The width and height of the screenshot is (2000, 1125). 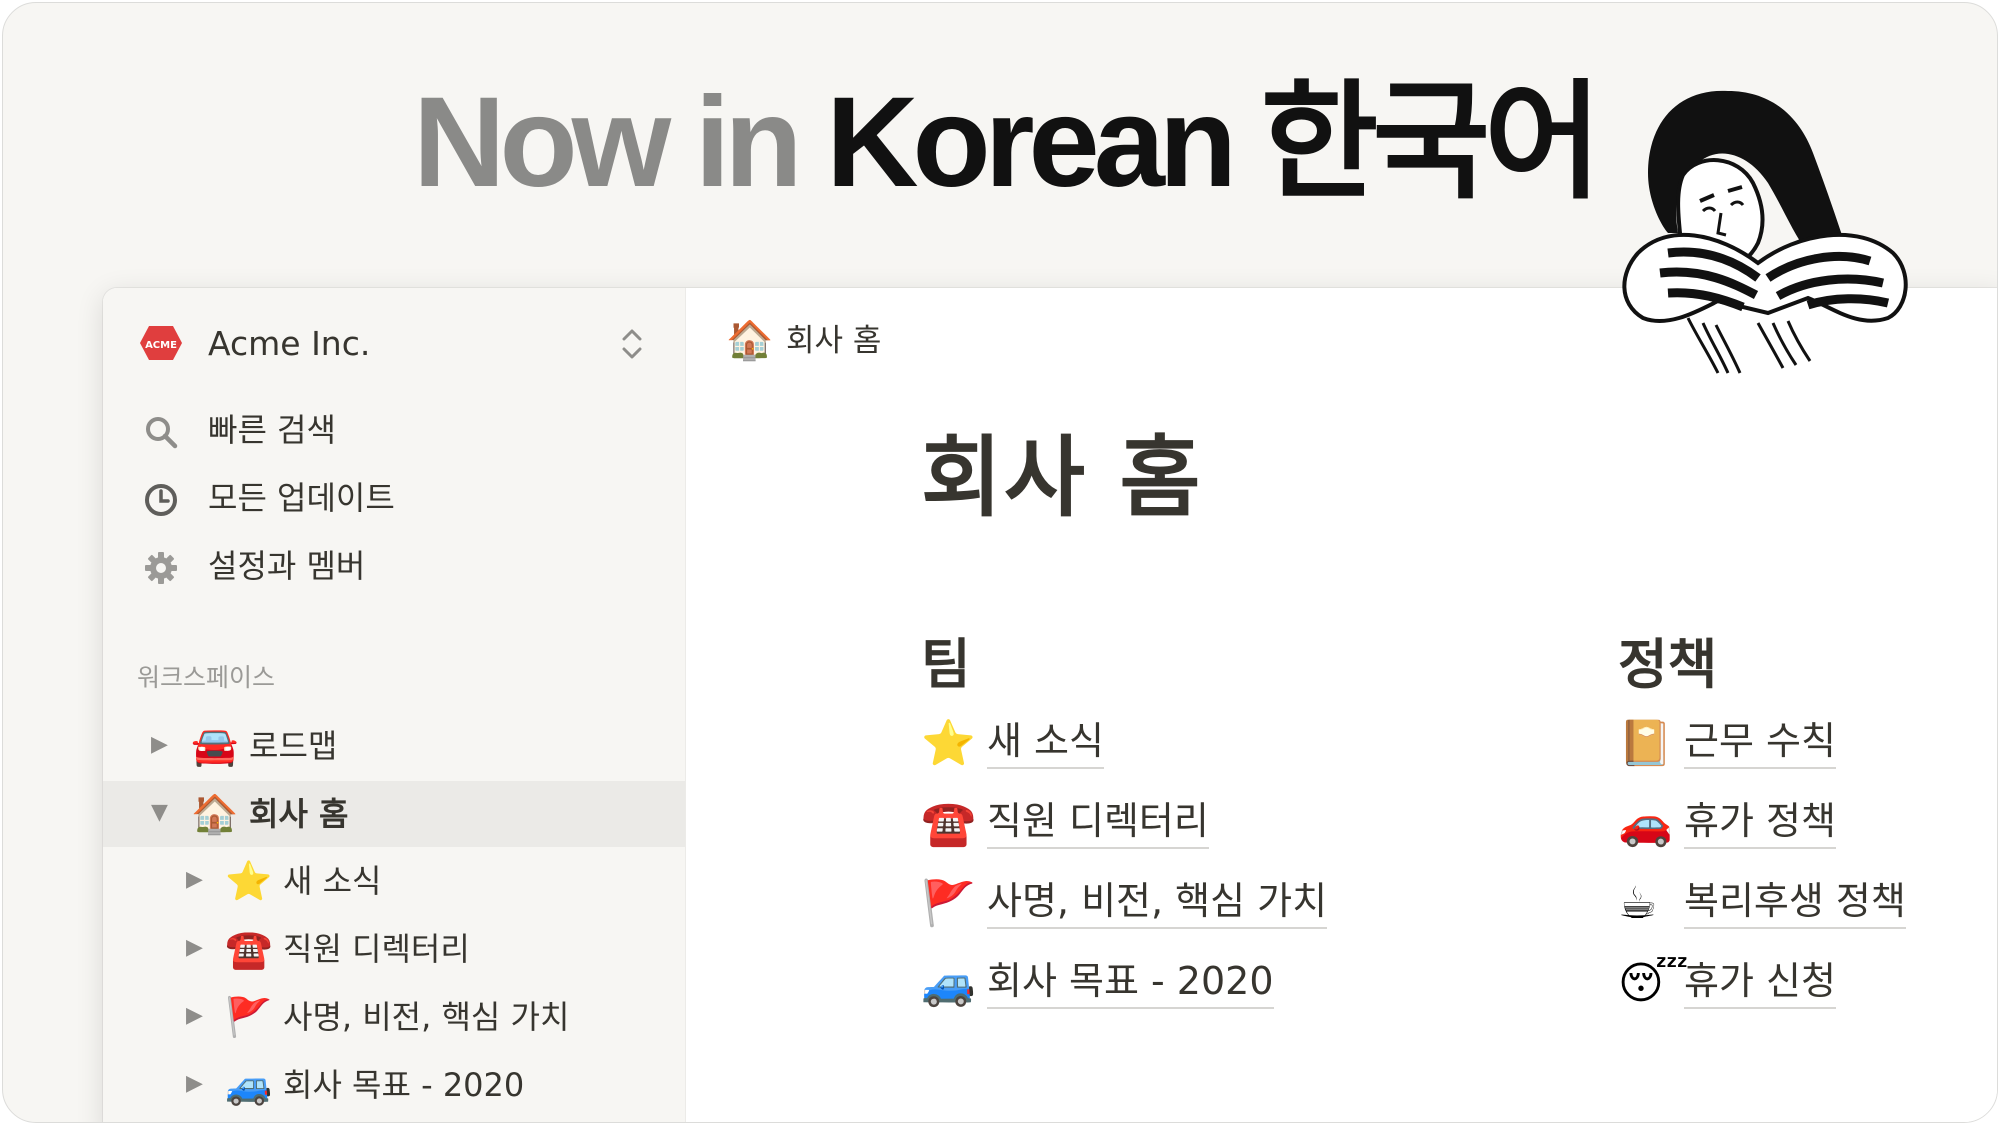 What do you see at coordinates (1098, 823) in the screenshot?
I see `page-link-label: 직원 디렉터리` at bounding box center [1098, 823].